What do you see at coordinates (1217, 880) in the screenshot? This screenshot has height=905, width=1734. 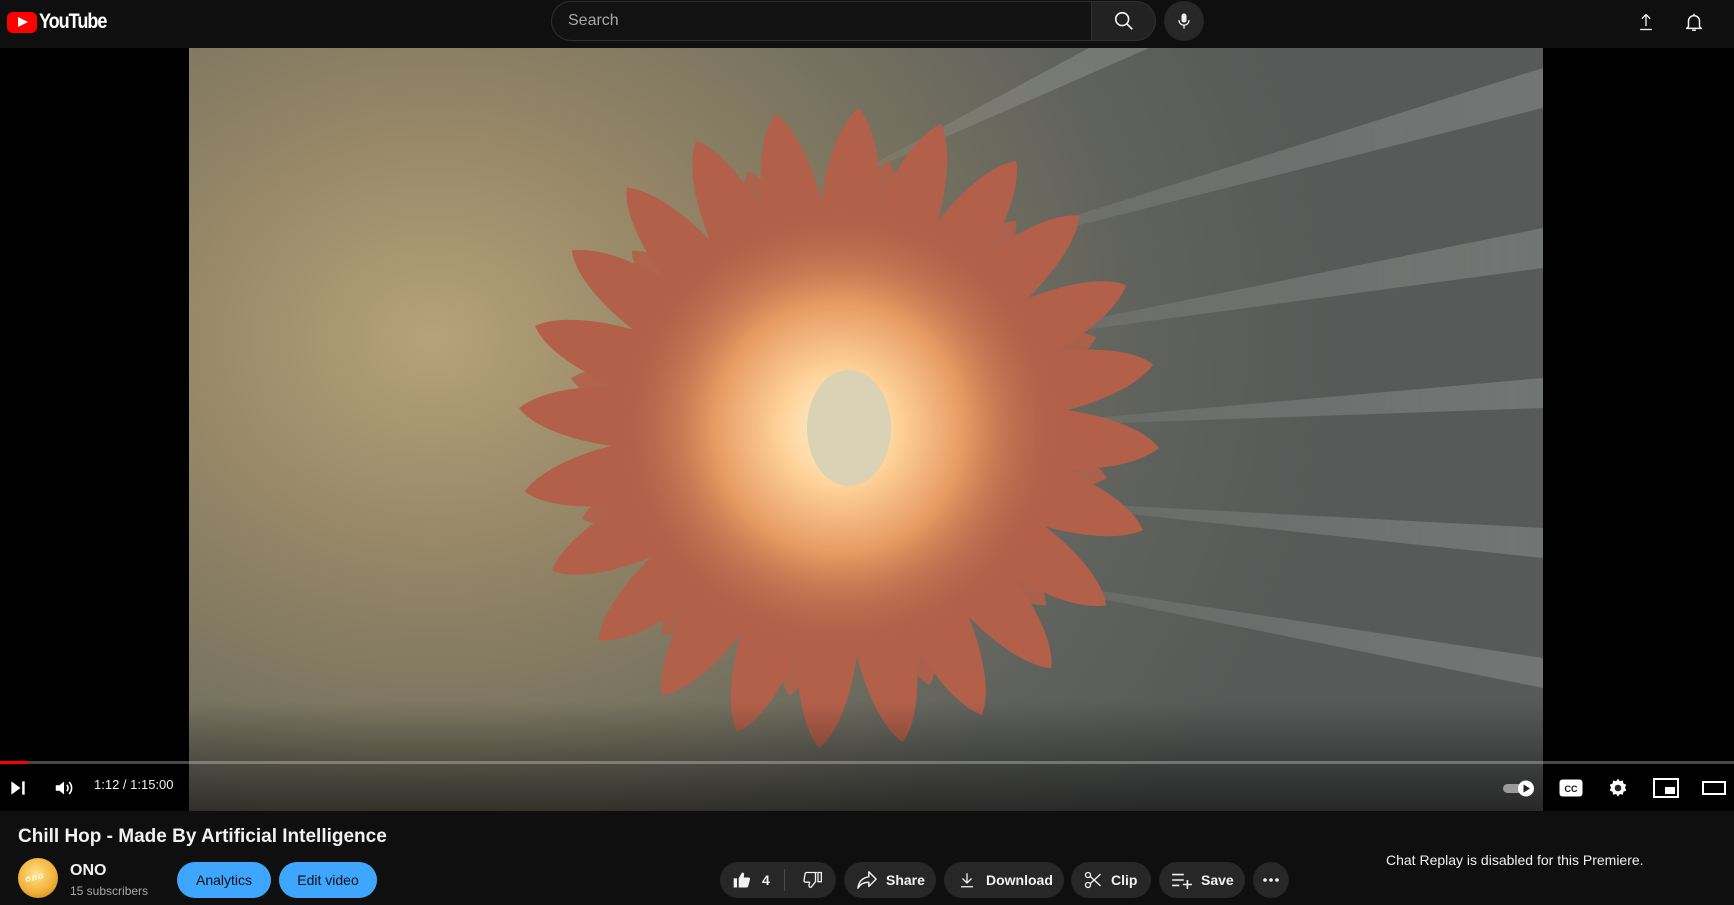 I see `save-label: Save` at bounding box center [1217, 880].